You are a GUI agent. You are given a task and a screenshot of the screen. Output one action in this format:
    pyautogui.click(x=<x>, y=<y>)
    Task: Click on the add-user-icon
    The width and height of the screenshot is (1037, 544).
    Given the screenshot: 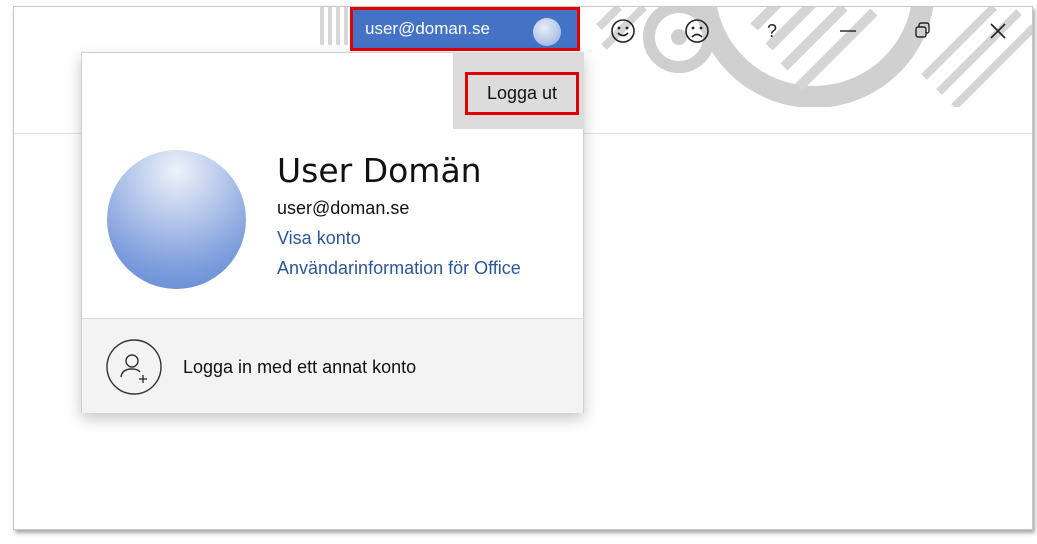 What is the action you would take?
    pyautogui.click(x=134, y=367)
    